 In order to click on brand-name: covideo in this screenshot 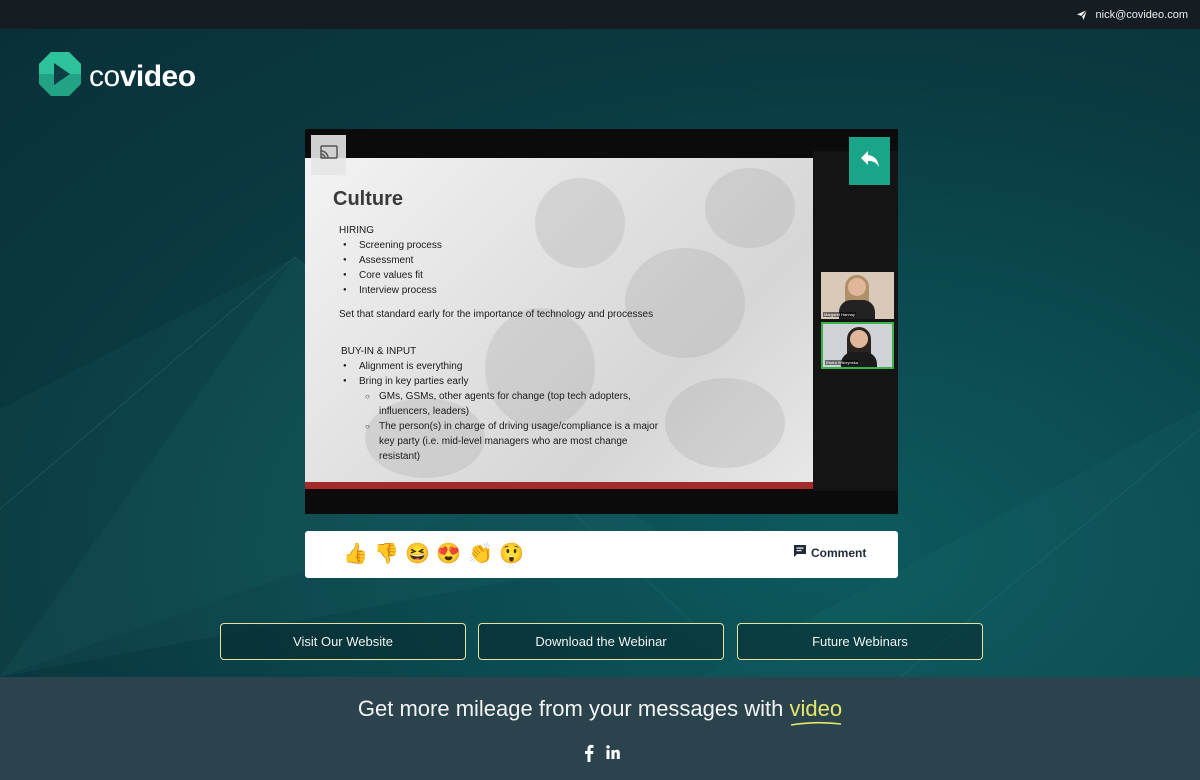, I will do `click(142, 76)`.